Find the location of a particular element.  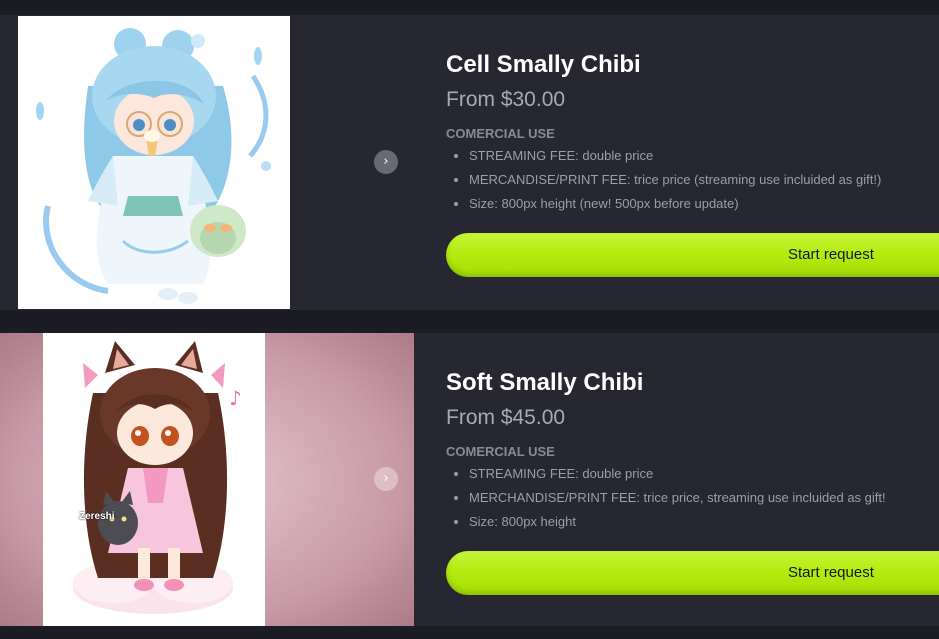

product-price: From $30.00 is located at coordinates (506, 99).